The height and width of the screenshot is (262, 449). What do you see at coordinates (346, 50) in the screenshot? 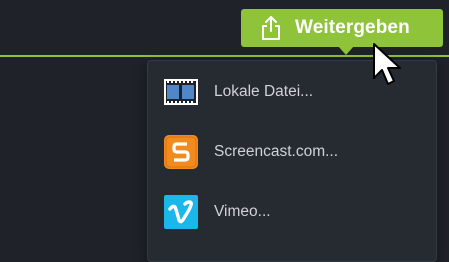
I see `share-dropdown-caret` at bounding box center [346, 50].